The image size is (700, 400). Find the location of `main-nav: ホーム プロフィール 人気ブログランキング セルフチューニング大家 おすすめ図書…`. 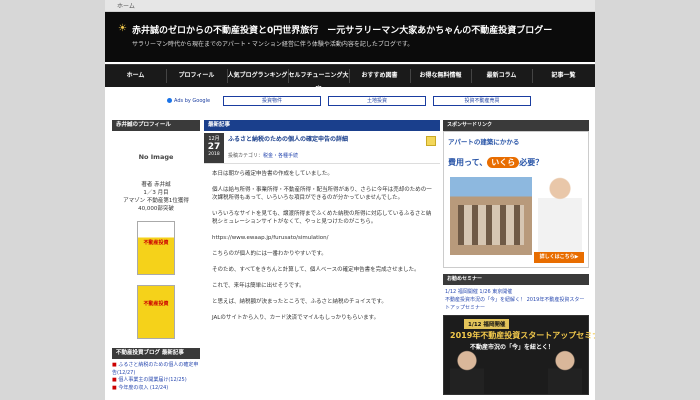

main-nav: ホーム プロフィール 人気ブログランキング セルフチューニング大家 おすすめ図書… is located at coordinates (350, 78).